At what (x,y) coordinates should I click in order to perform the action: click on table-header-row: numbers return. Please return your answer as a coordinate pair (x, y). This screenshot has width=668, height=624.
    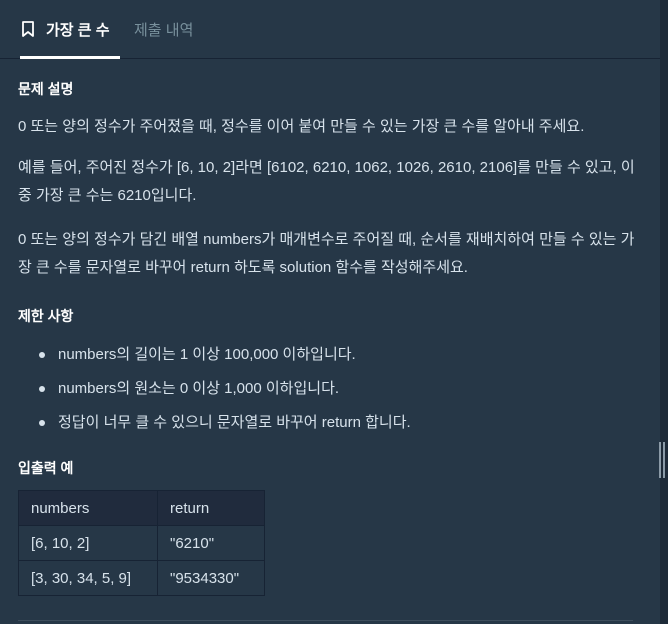
    Looking at the image, I should click on (141, 508).